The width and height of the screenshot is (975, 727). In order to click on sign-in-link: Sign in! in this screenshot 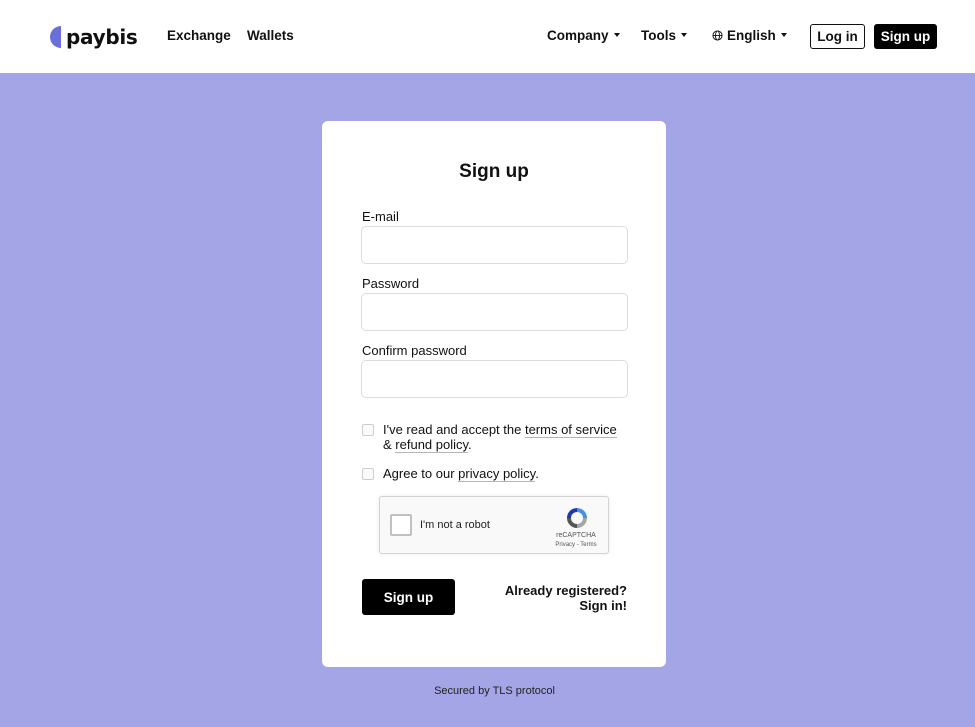, I will do `click(566, 605)`.